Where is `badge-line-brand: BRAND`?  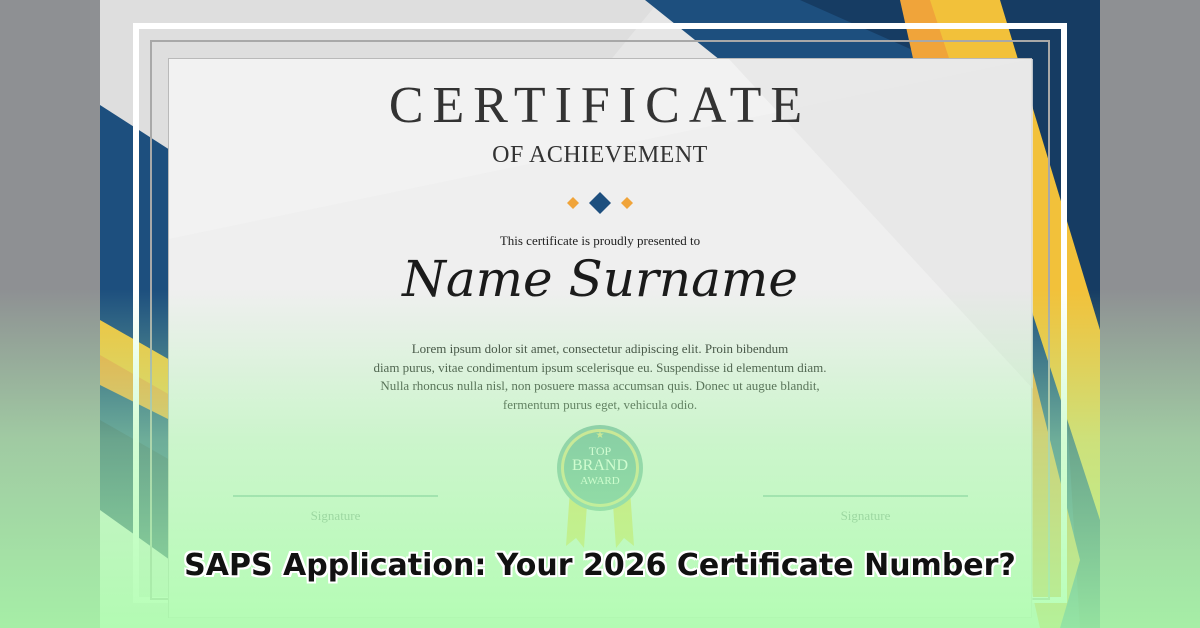
badge-line-brand: BRAND is located at coordinates (599, 465).